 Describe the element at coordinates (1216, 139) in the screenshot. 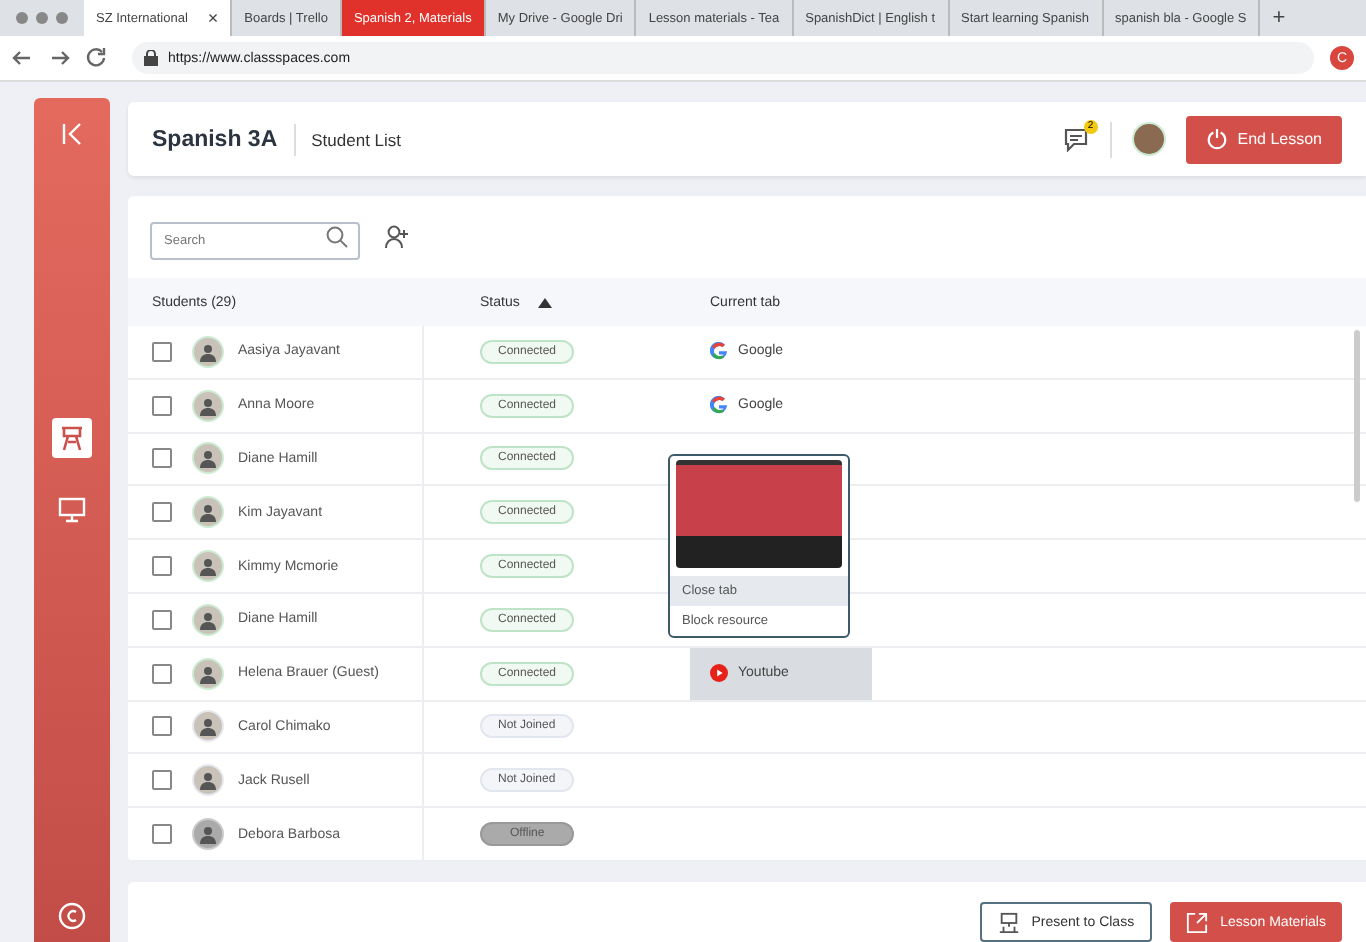

I see `power-icon` at that location.